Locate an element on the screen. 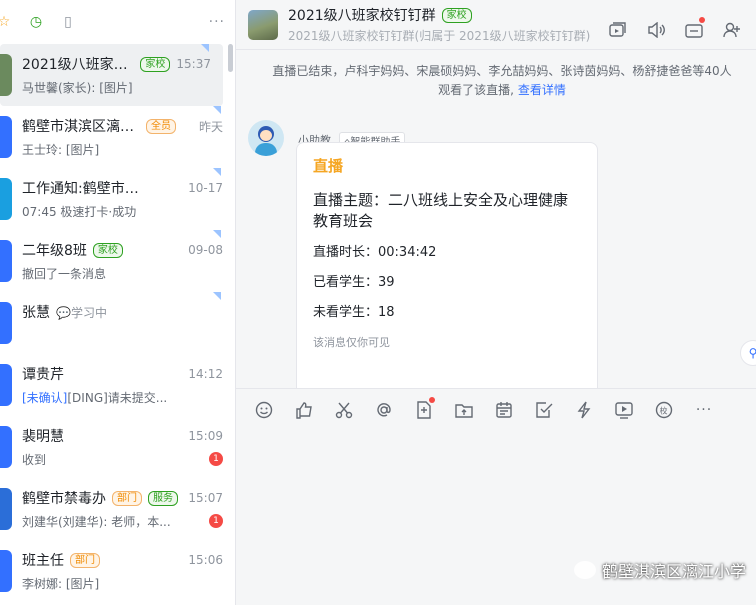 The height and width of the screenshot is (605, 756). emoji-icon is located at coordinates (264, 410).